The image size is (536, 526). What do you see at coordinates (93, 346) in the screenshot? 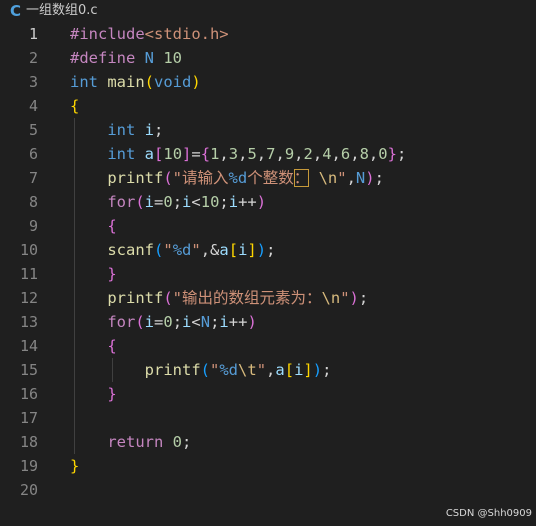
I see `code-token: {` at bounding box center [93, 346].